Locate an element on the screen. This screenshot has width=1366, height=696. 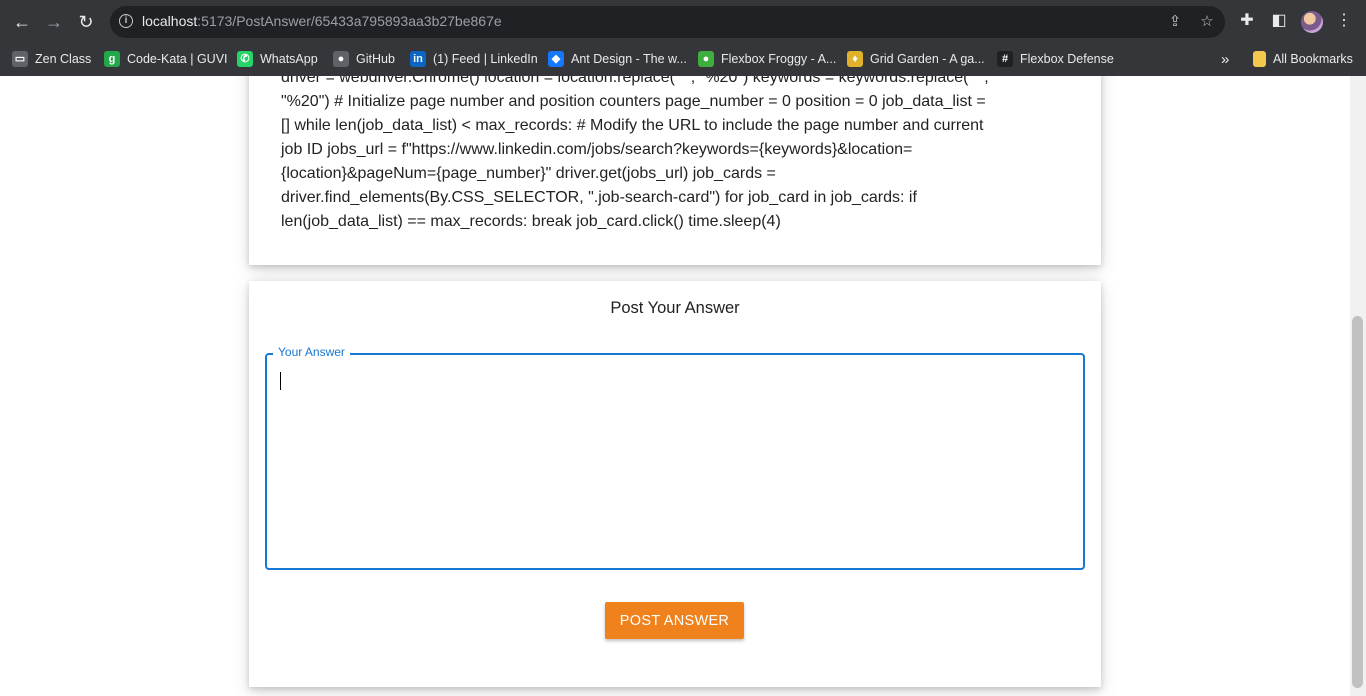
bookmark-item: g Code-Kata | GUVI is located at coordinates (166, 59).